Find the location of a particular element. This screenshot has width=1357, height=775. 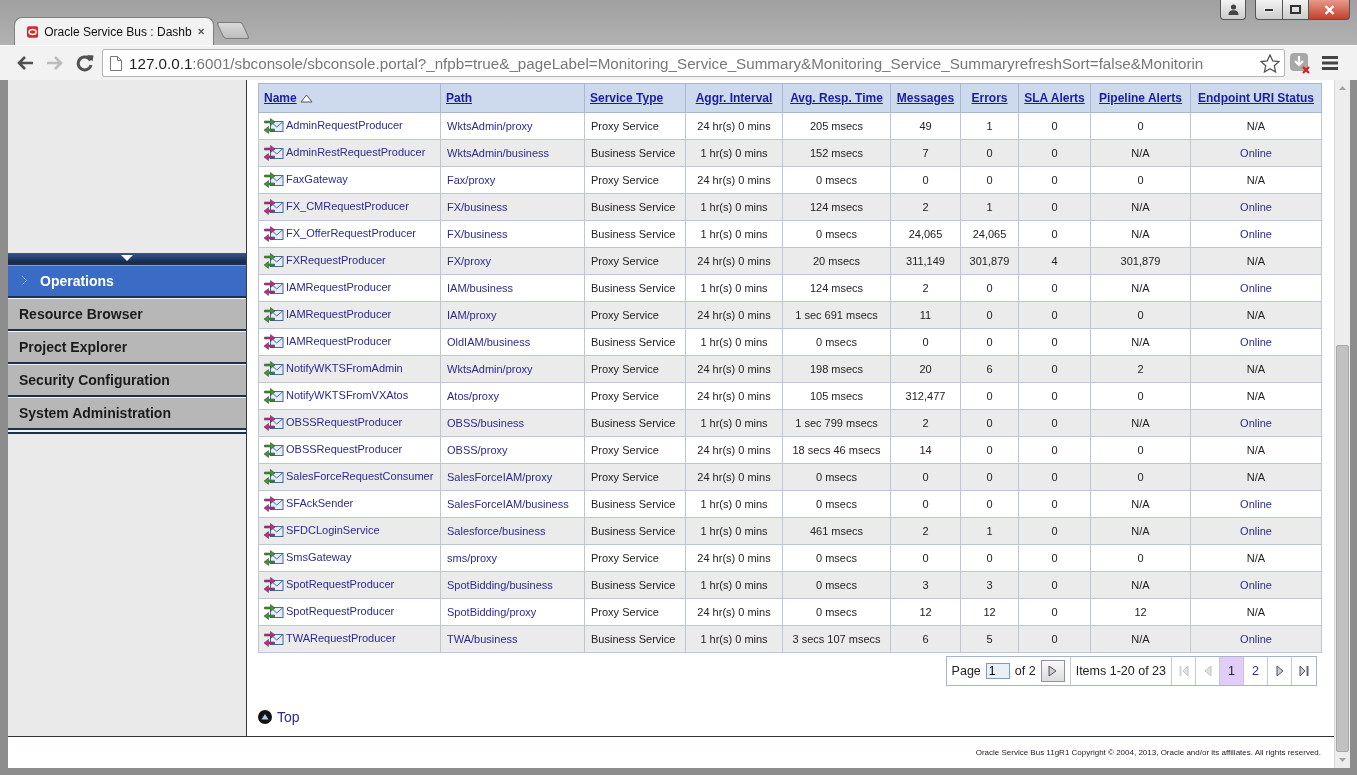

reload-icon is located at coordinates (85, 63).